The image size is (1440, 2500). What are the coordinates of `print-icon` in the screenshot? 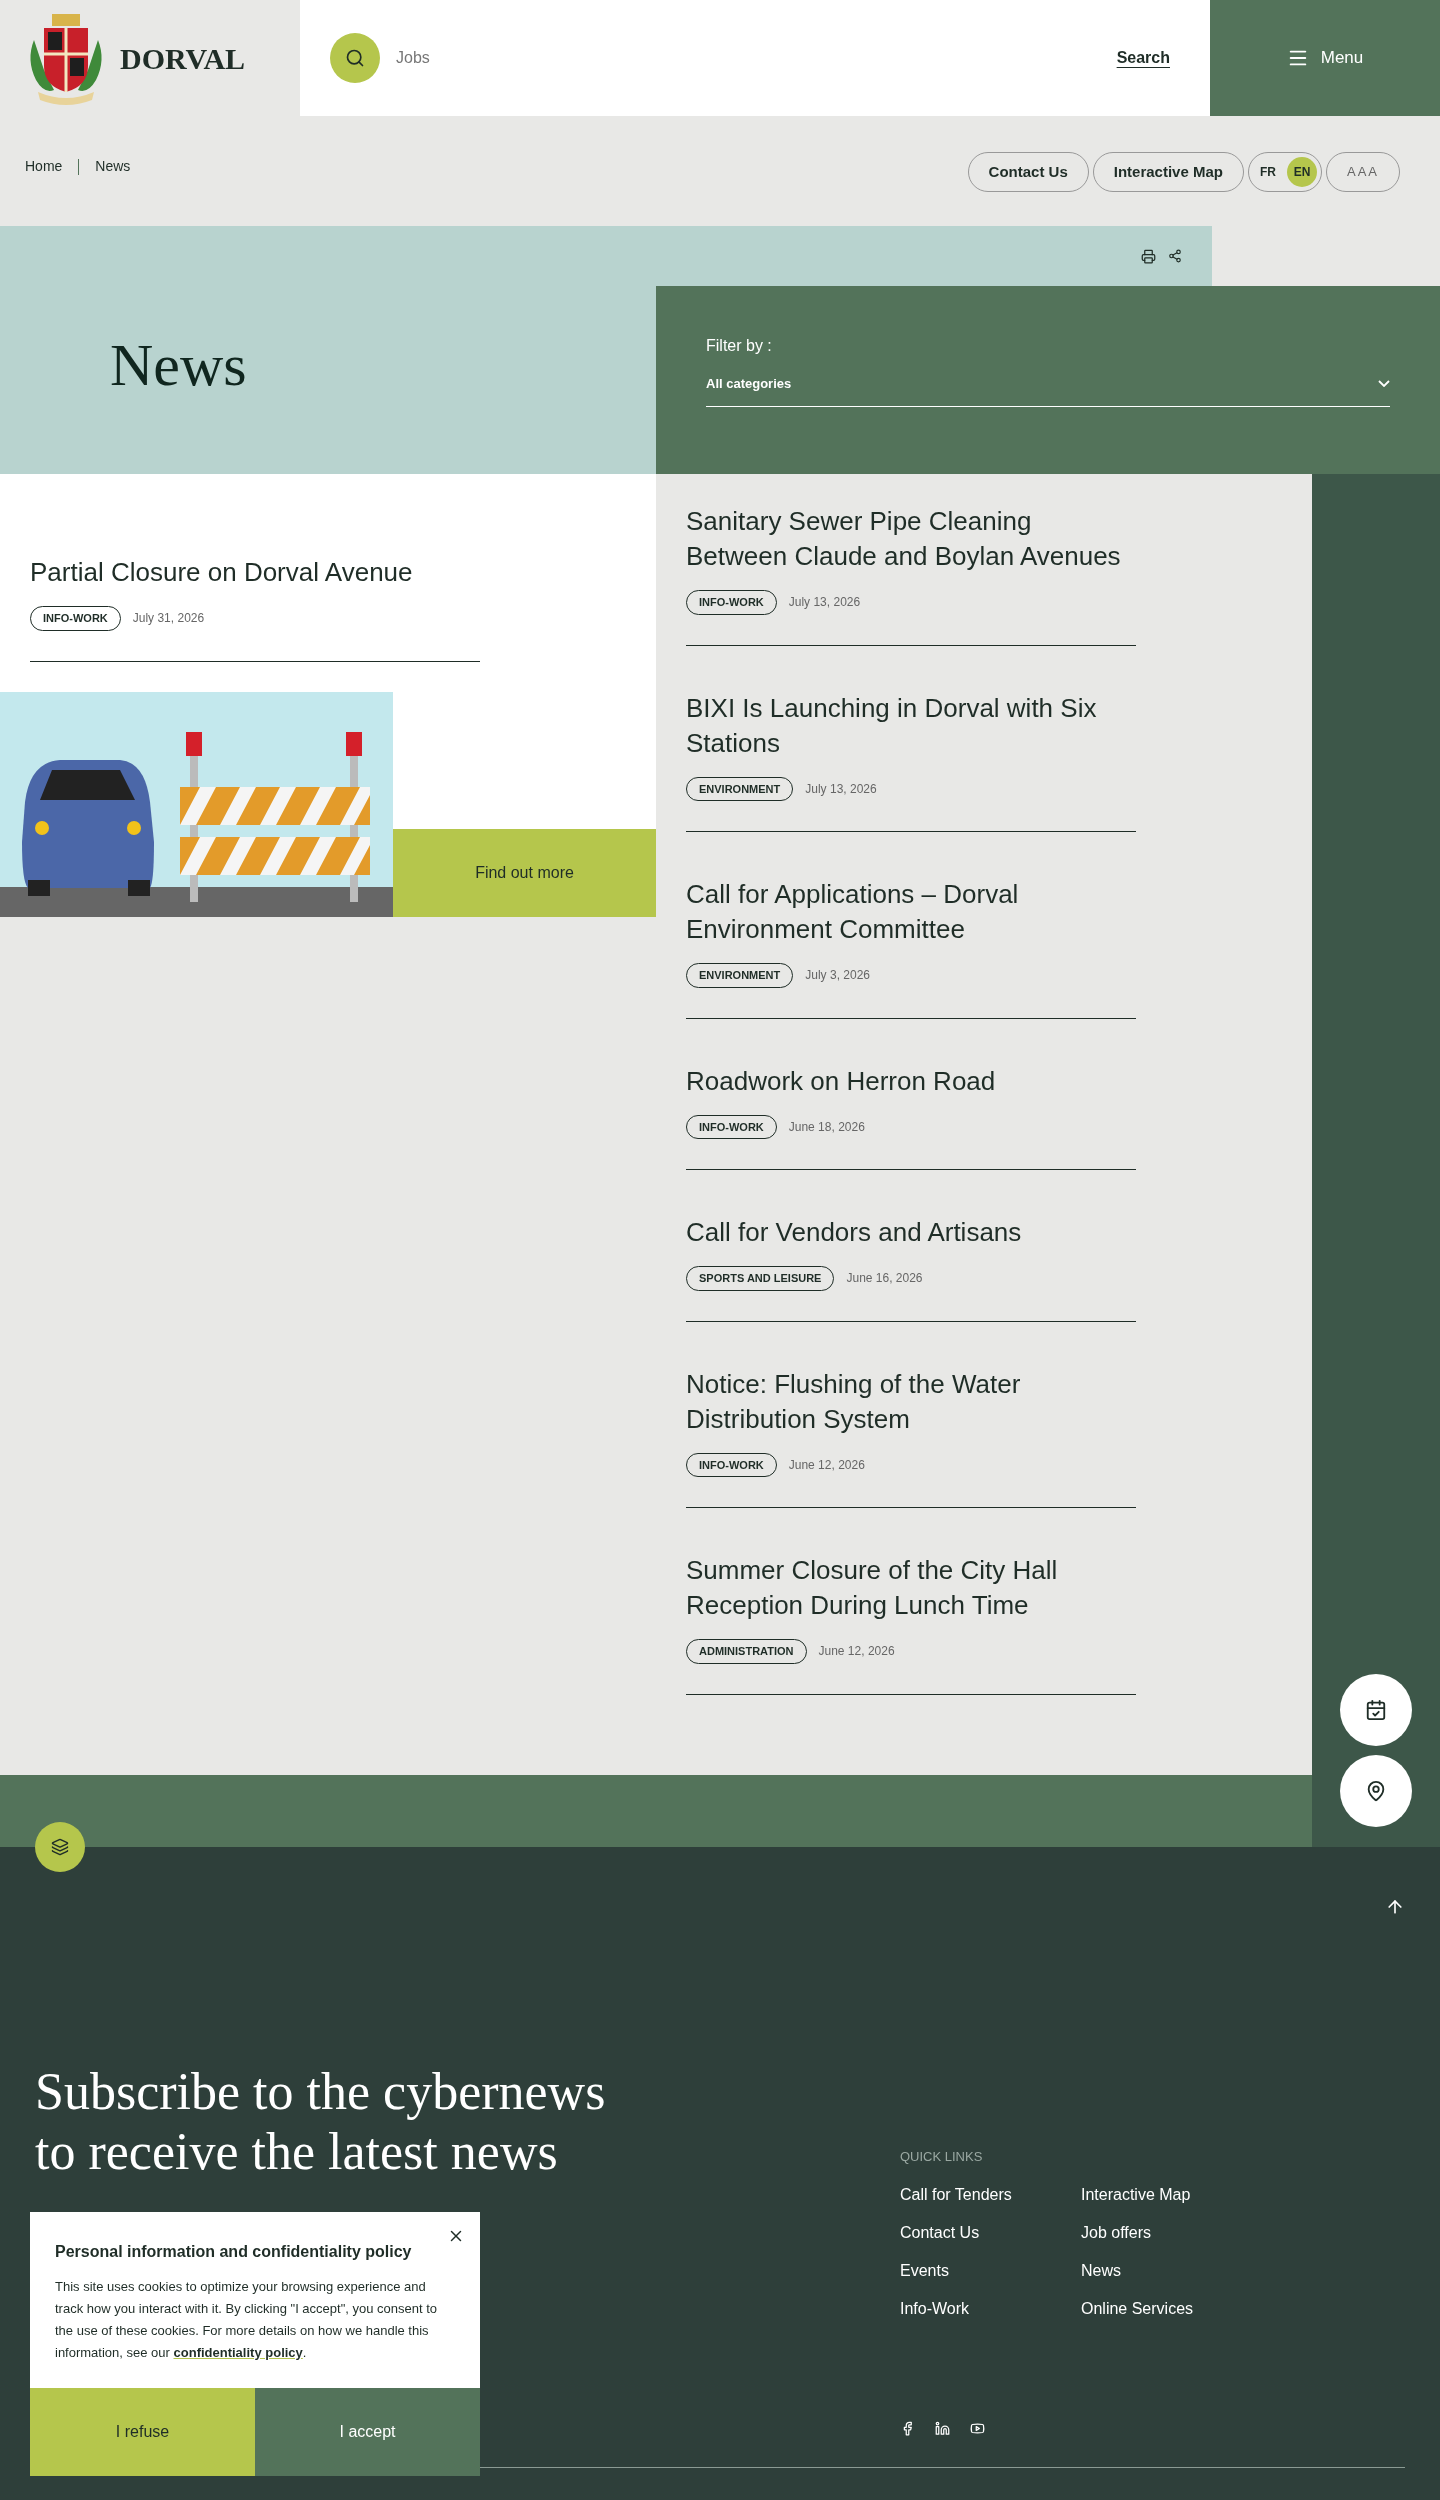 It's located at (1148, 256).